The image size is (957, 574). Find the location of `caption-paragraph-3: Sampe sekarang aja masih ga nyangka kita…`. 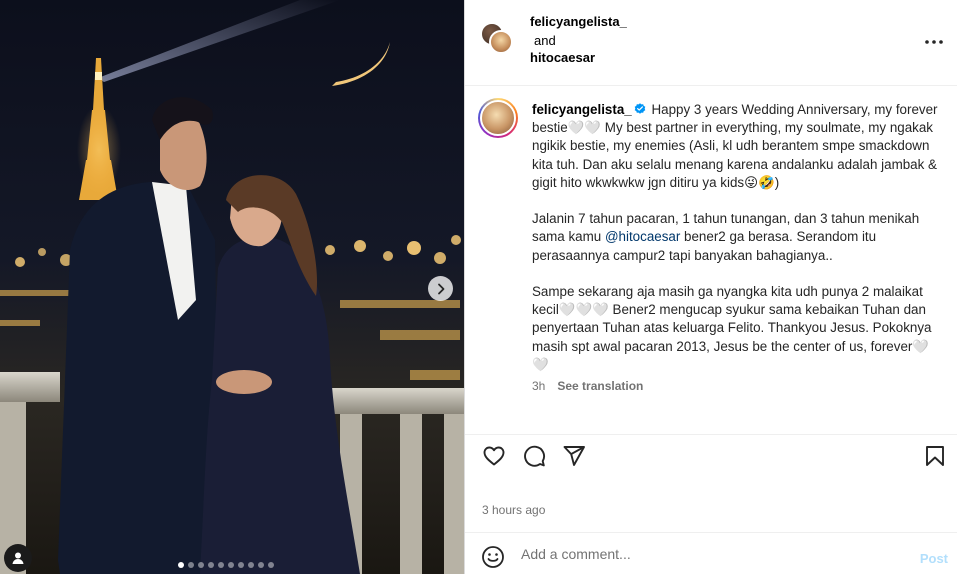

caption-paragraph-3: Sampe sekarang aja masih ga nyangka kita… is located at coordinates (734, 328).